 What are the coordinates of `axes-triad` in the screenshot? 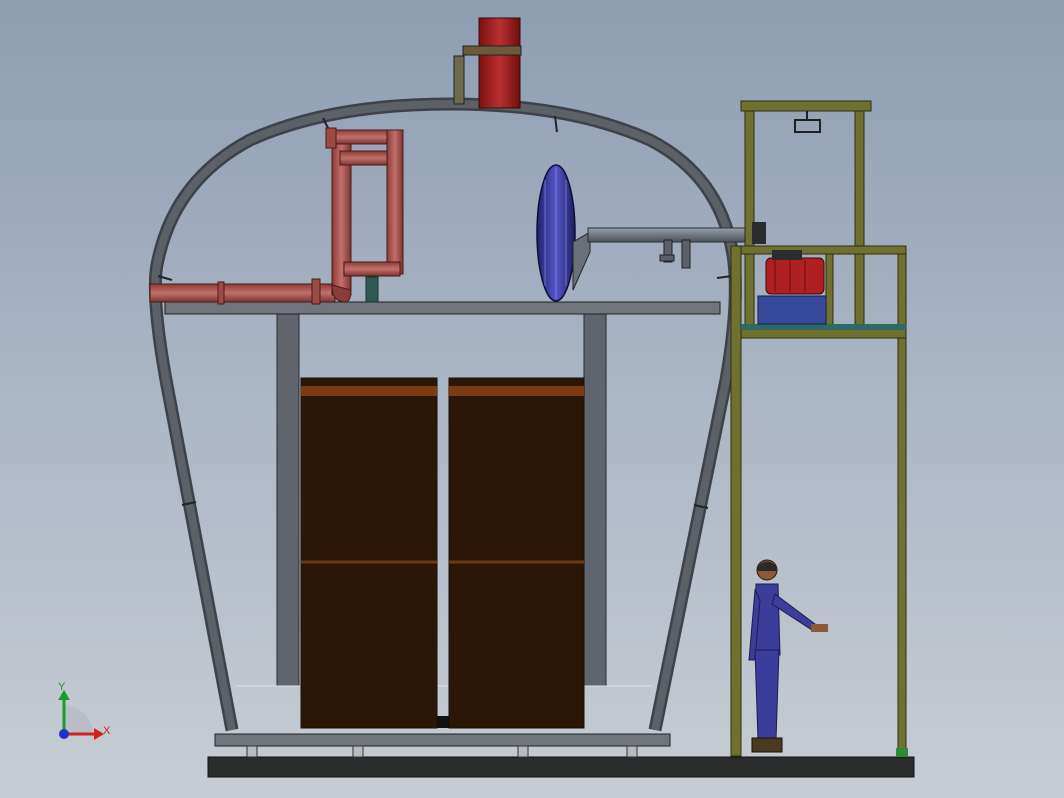 It's located at (81, 715).